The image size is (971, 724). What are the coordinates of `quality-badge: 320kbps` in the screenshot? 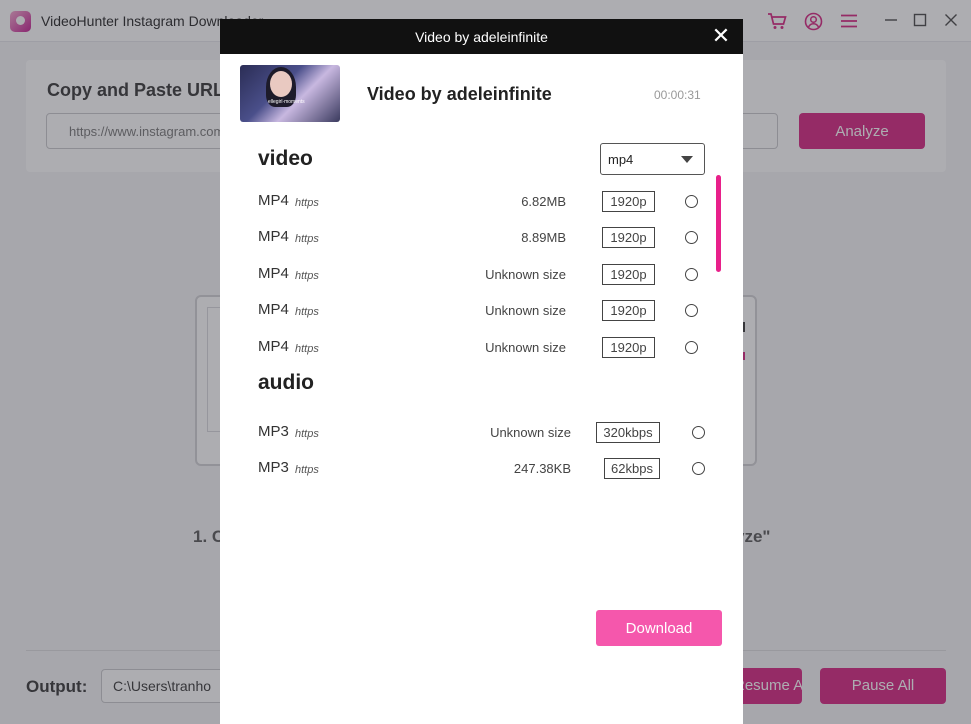 It's located at (628, 432).